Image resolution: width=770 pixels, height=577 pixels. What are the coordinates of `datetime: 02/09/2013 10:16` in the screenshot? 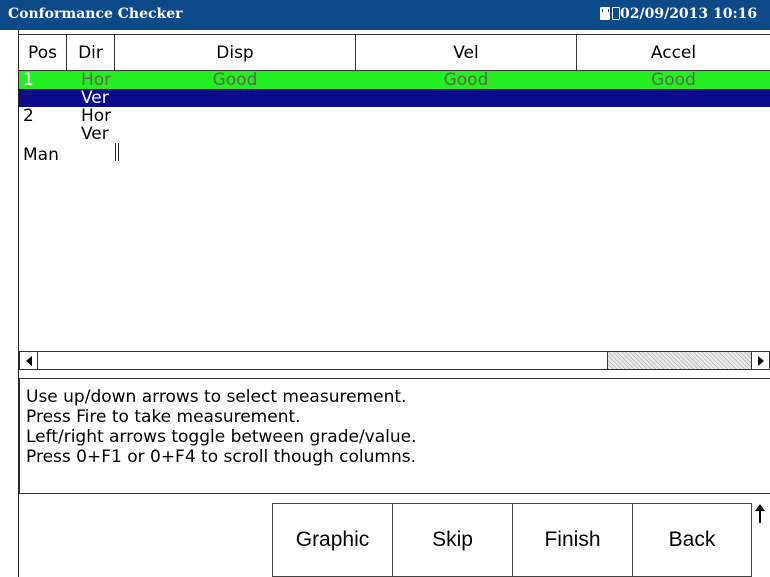 It's located at (689, 14).